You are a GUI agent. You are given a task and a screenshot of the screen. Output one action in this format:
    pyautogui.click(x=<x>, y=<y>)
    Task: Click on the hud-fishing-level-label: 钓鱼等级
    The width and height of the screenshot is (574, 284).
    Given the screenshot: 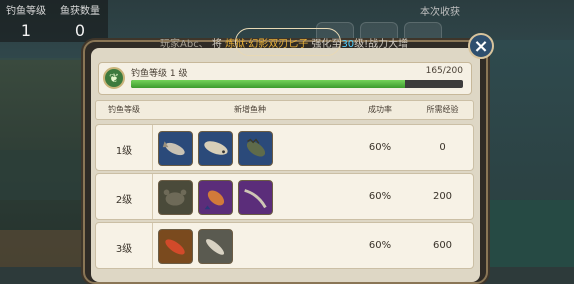 What is the action you would take?
    pyautogui.click(x=26, y=11)
    